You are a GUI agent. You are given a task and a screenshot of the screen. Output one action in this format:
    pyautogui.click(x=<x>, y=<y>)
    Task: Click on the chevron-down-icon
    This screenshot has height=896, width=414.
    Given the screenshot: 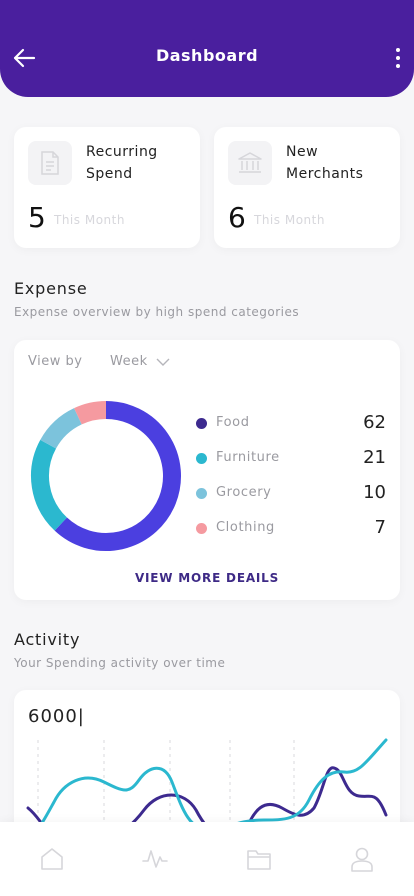 What is the action you would take?
    pyautogui.click(x=163, y=362)
    